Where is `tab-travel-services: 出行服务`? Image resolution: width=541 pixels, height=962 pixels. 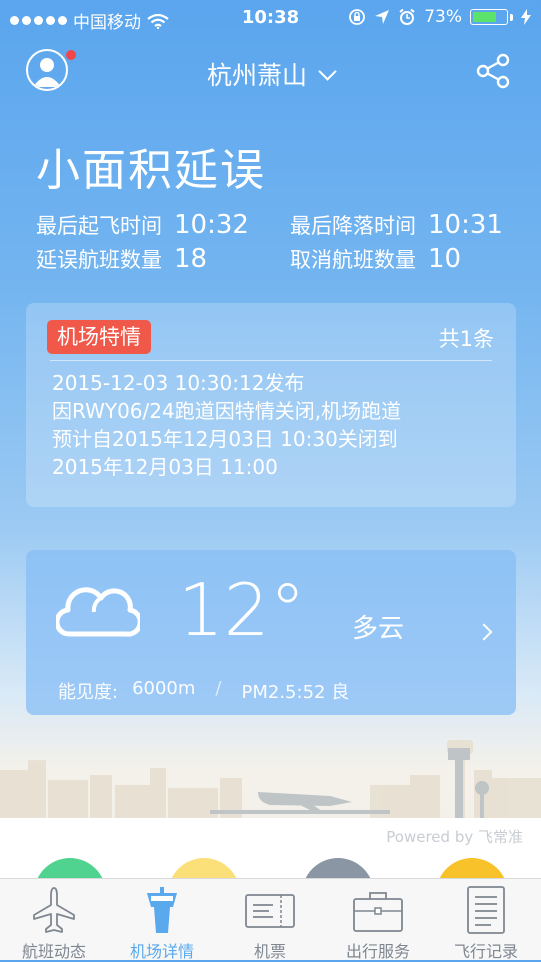 tab-travel-services: 出行服务 is located at coordinates (378, 920).